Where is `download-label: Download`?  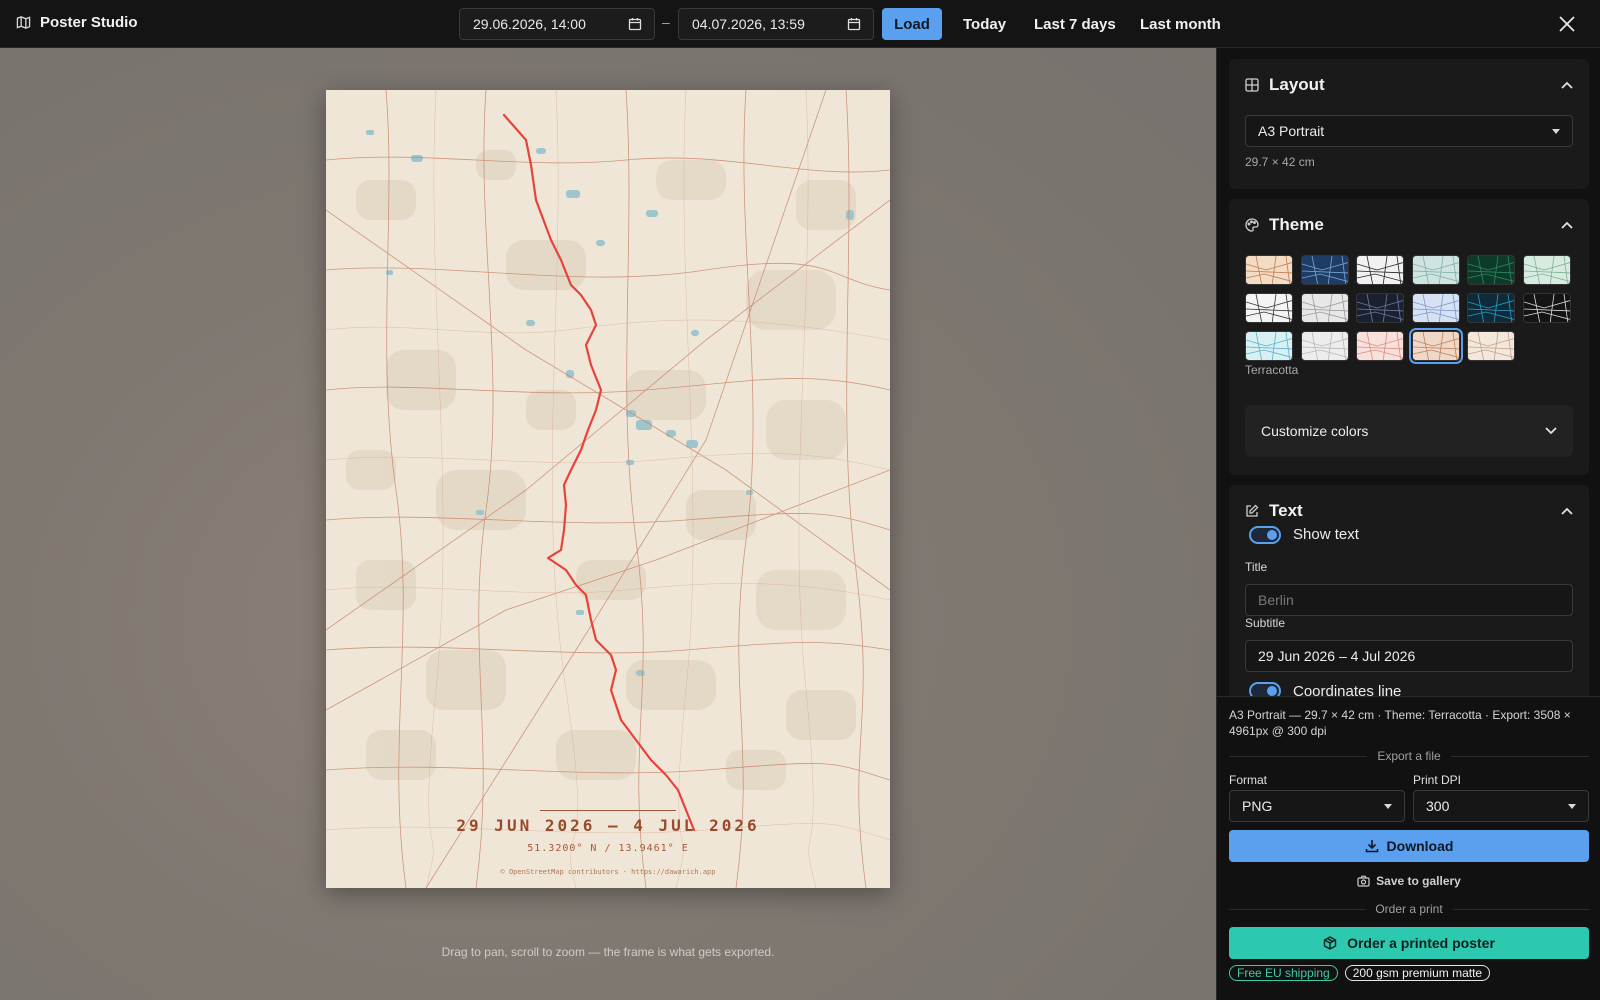
download-label: Download is located at coordinates (1420, 846).